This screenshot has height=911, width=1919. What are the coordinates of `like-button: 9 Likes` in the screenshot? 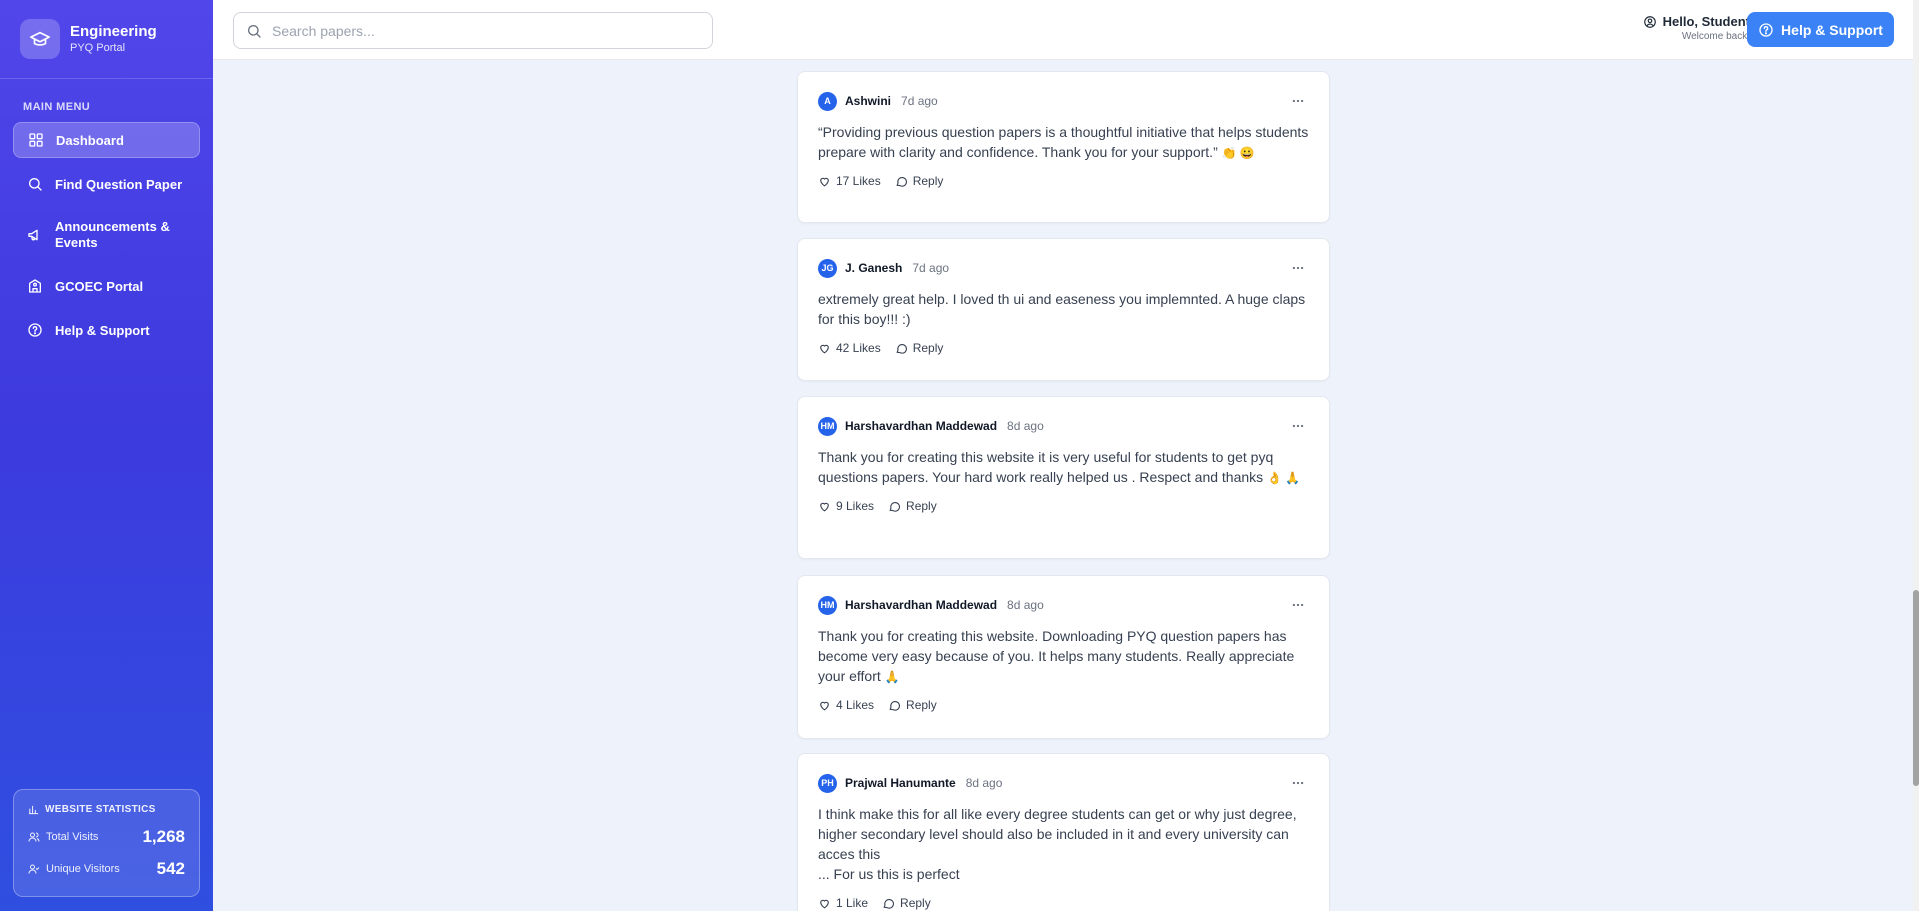 It's located at (846, 506).